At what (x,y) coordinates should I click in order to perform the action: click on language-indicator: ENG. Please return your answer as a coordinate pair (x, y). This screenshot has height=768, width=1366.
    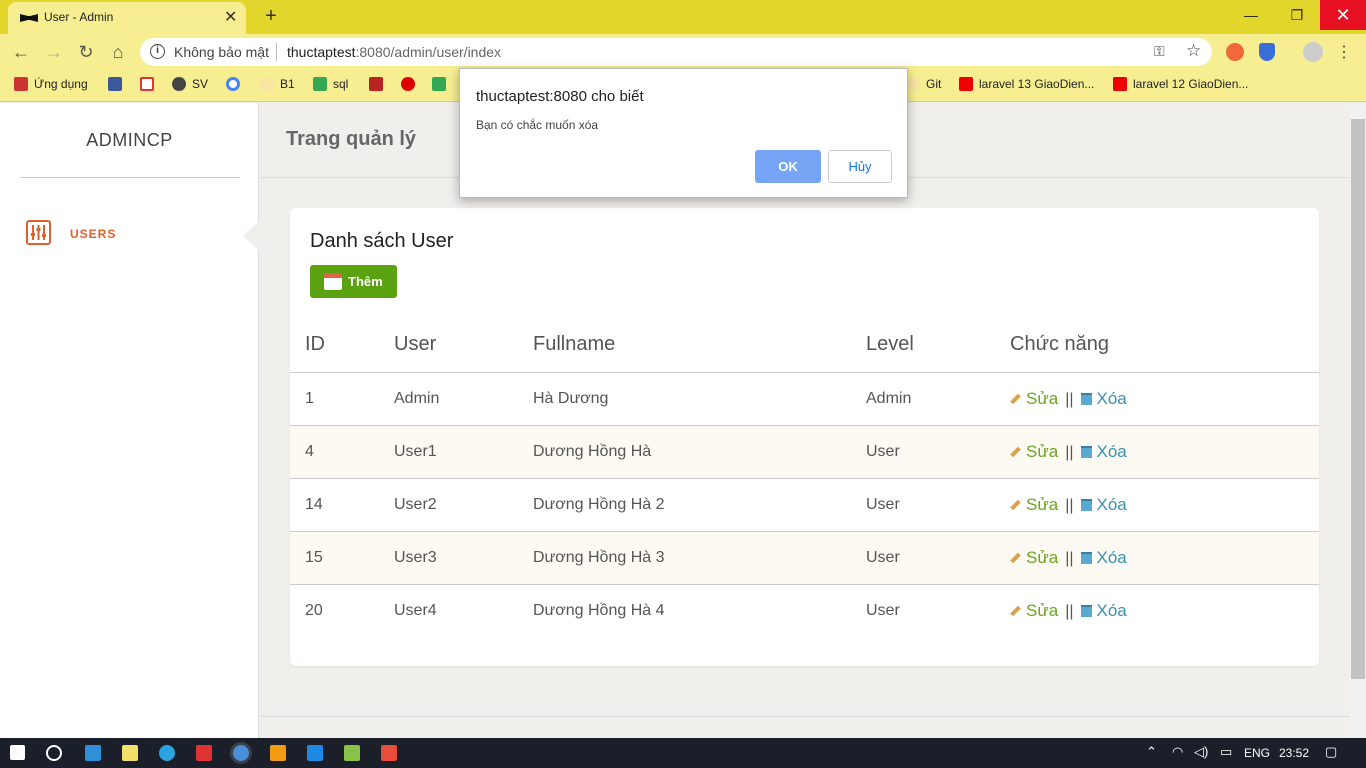
    Looking at the image, I should click on (1257, 753).